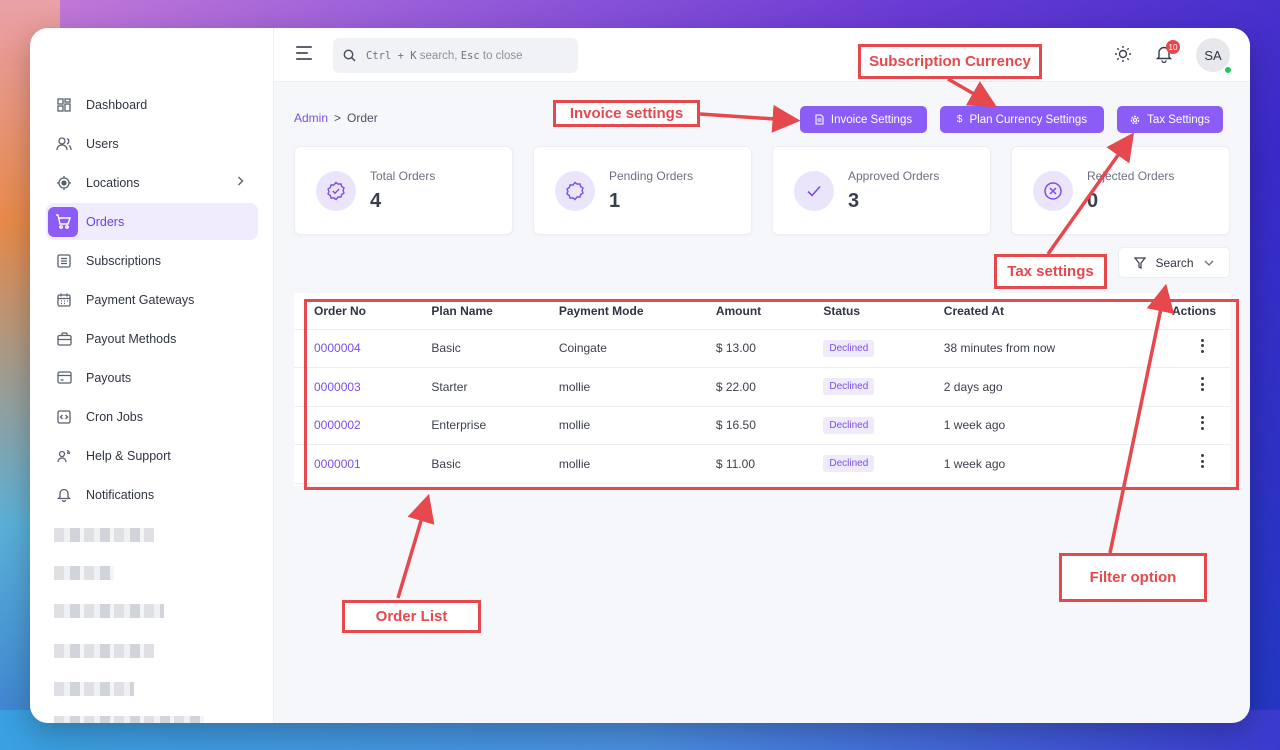 Image resolution: width=1280 pixels, height=750 pixels. What do you see at coordinates (651, 176) in the screenshot?
I see `stat-label: Pending Orders` at bounding box center [651, 176].